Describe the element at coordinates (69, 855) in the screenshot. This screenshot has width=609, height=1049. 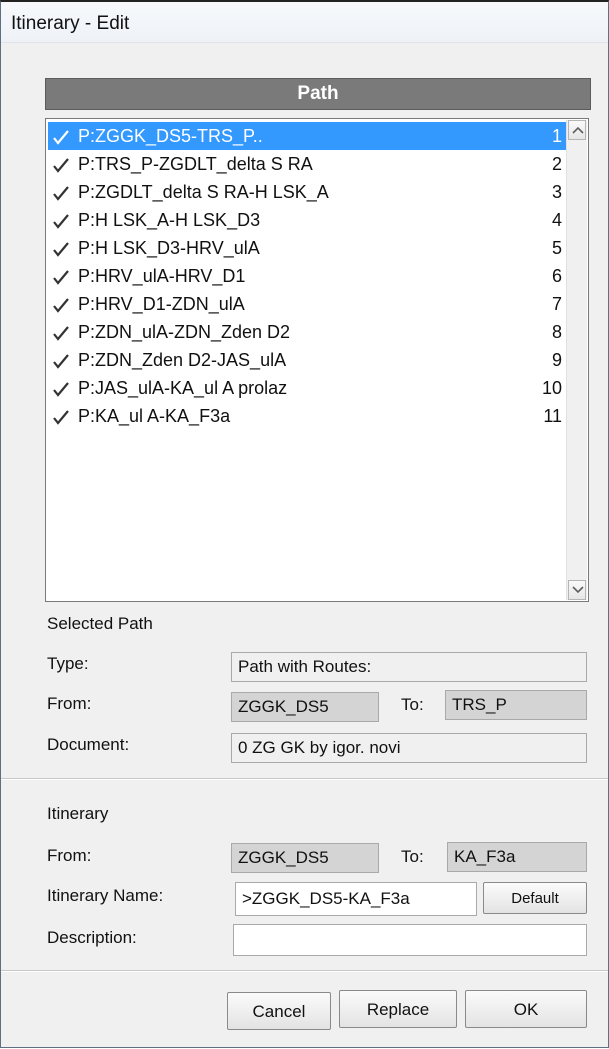
I see `itinerary-from-label: From:` at that location.